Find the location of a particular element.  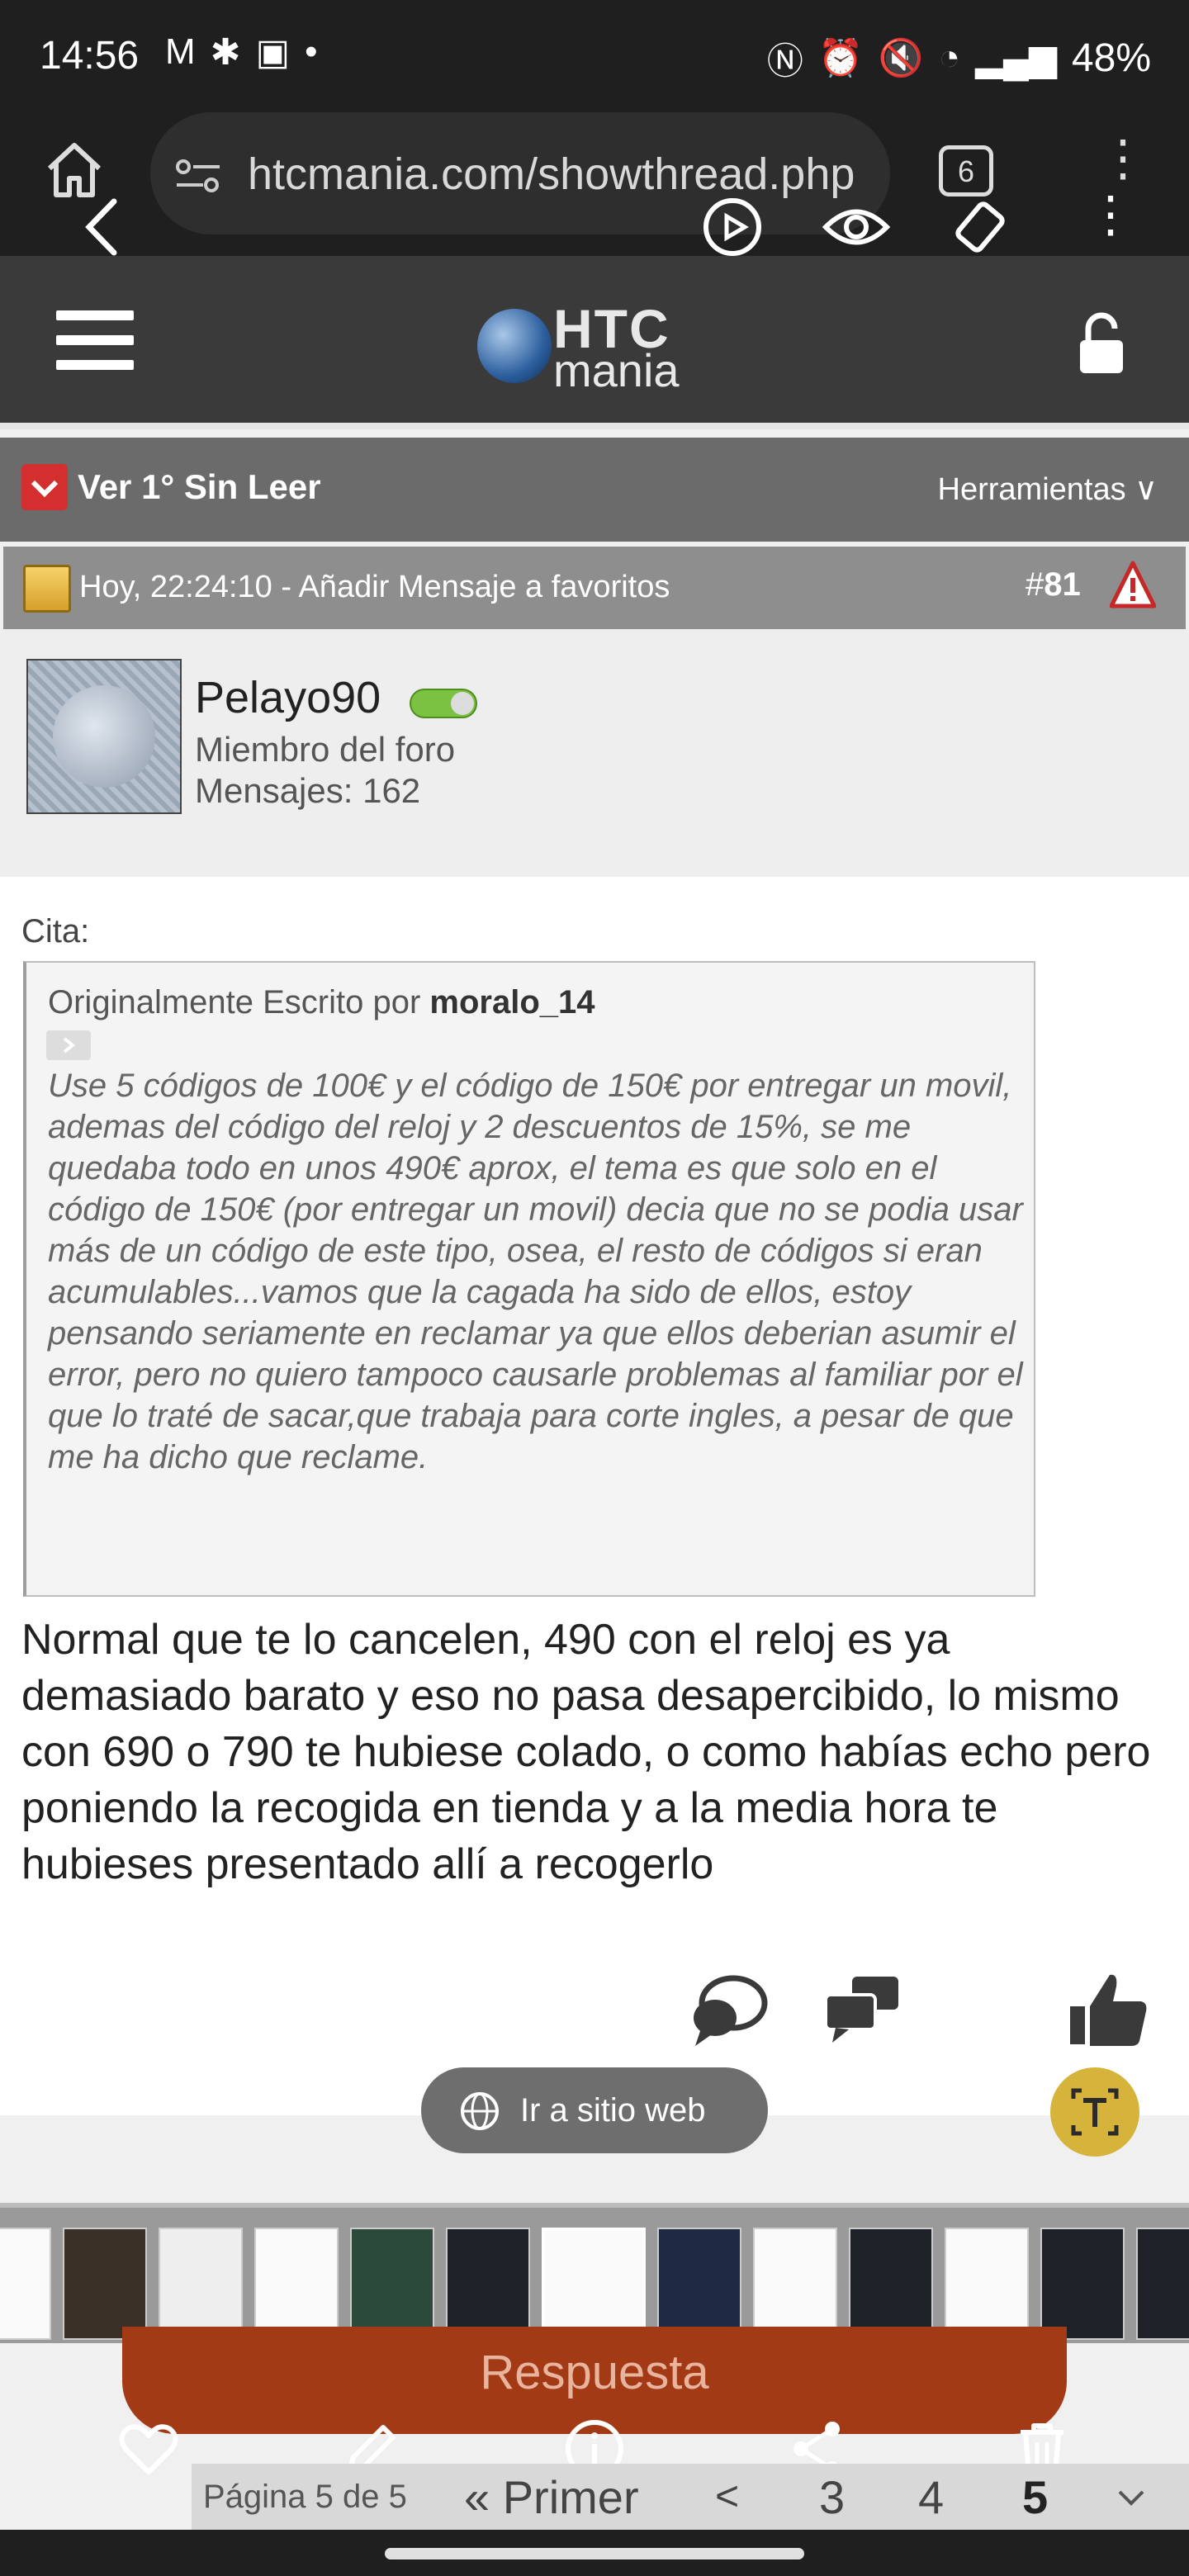

home-gesture-handle is located at coordinates (594, 2553).